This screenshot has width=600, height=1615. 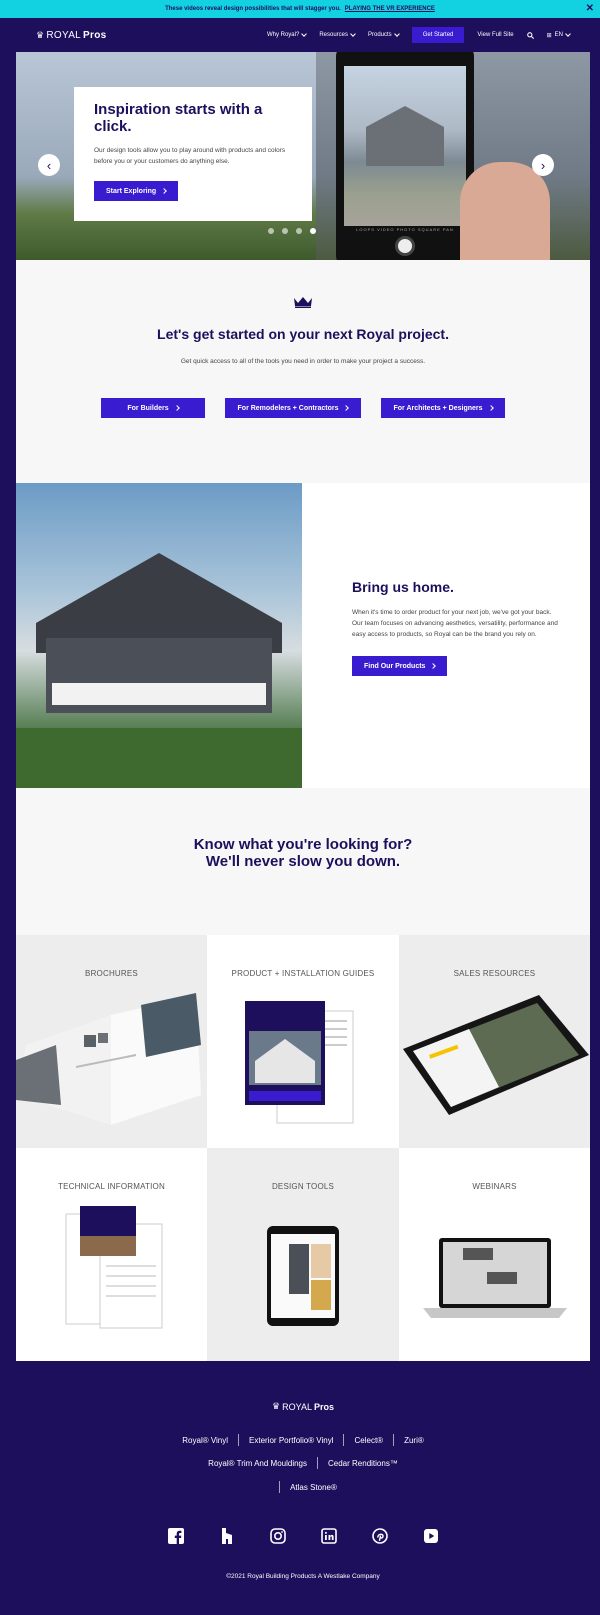 I want to click on tile-sales-resources: SALES RESOURCES, so click(x=494, y=1041).